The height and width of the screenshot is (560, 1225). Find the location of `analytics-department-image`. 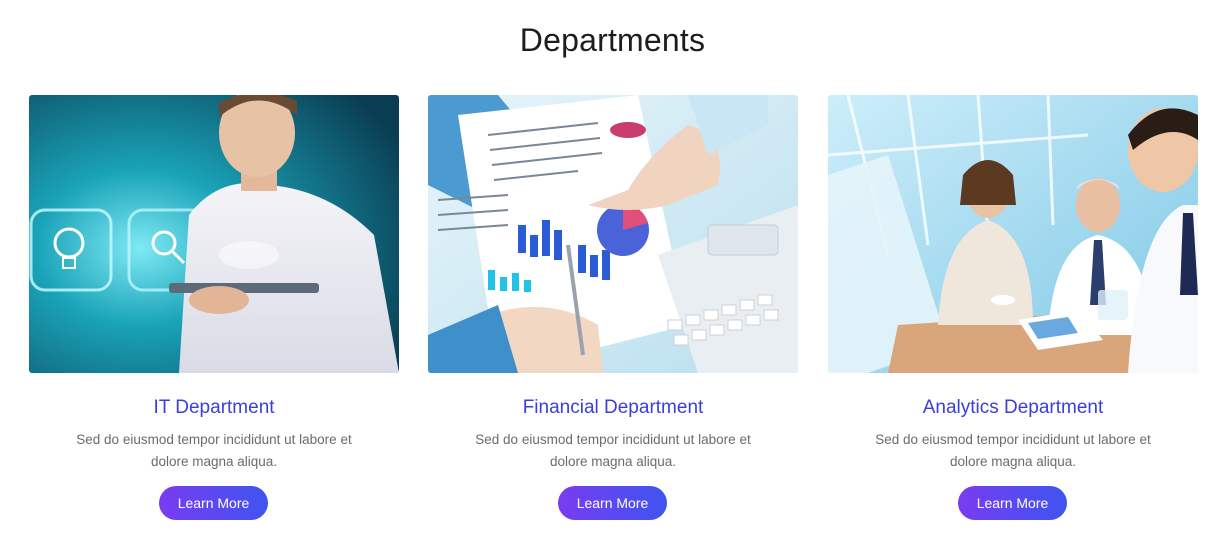

analytics-department-image is located at coordinates (1013, 234).